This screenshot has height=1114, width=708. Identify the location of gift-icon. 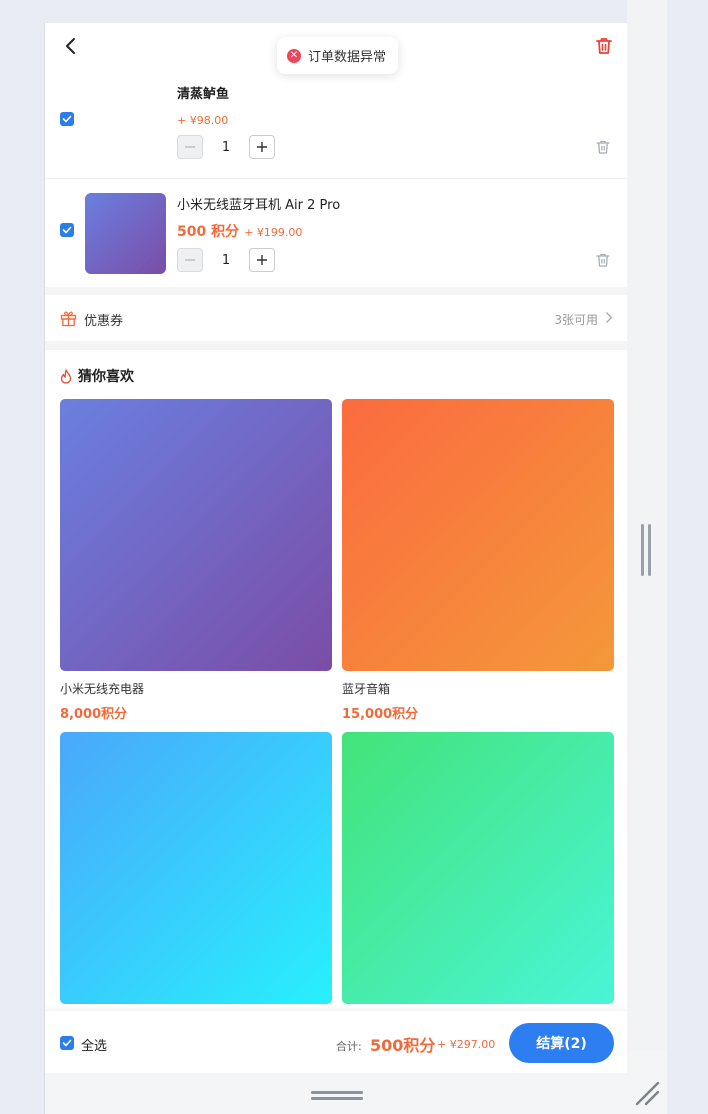
(68, 319).